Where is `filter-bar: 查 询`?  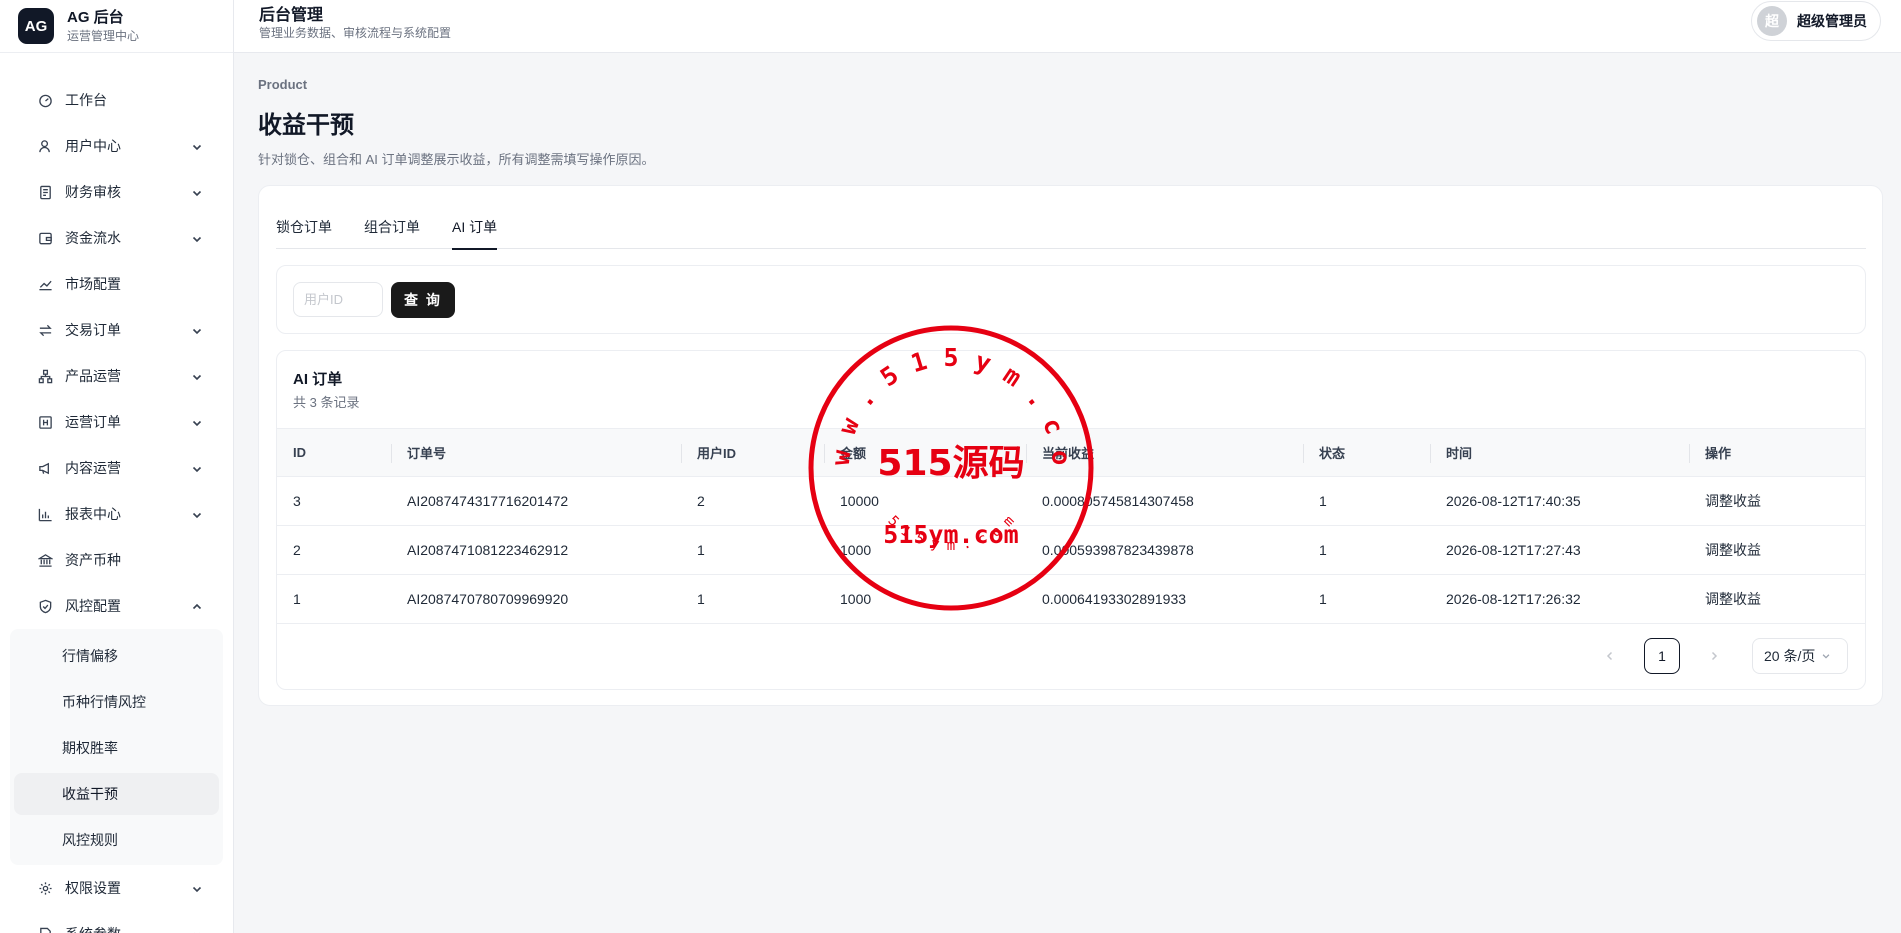
filter-bar: 查 询 is located at coordinates (1071, 299).